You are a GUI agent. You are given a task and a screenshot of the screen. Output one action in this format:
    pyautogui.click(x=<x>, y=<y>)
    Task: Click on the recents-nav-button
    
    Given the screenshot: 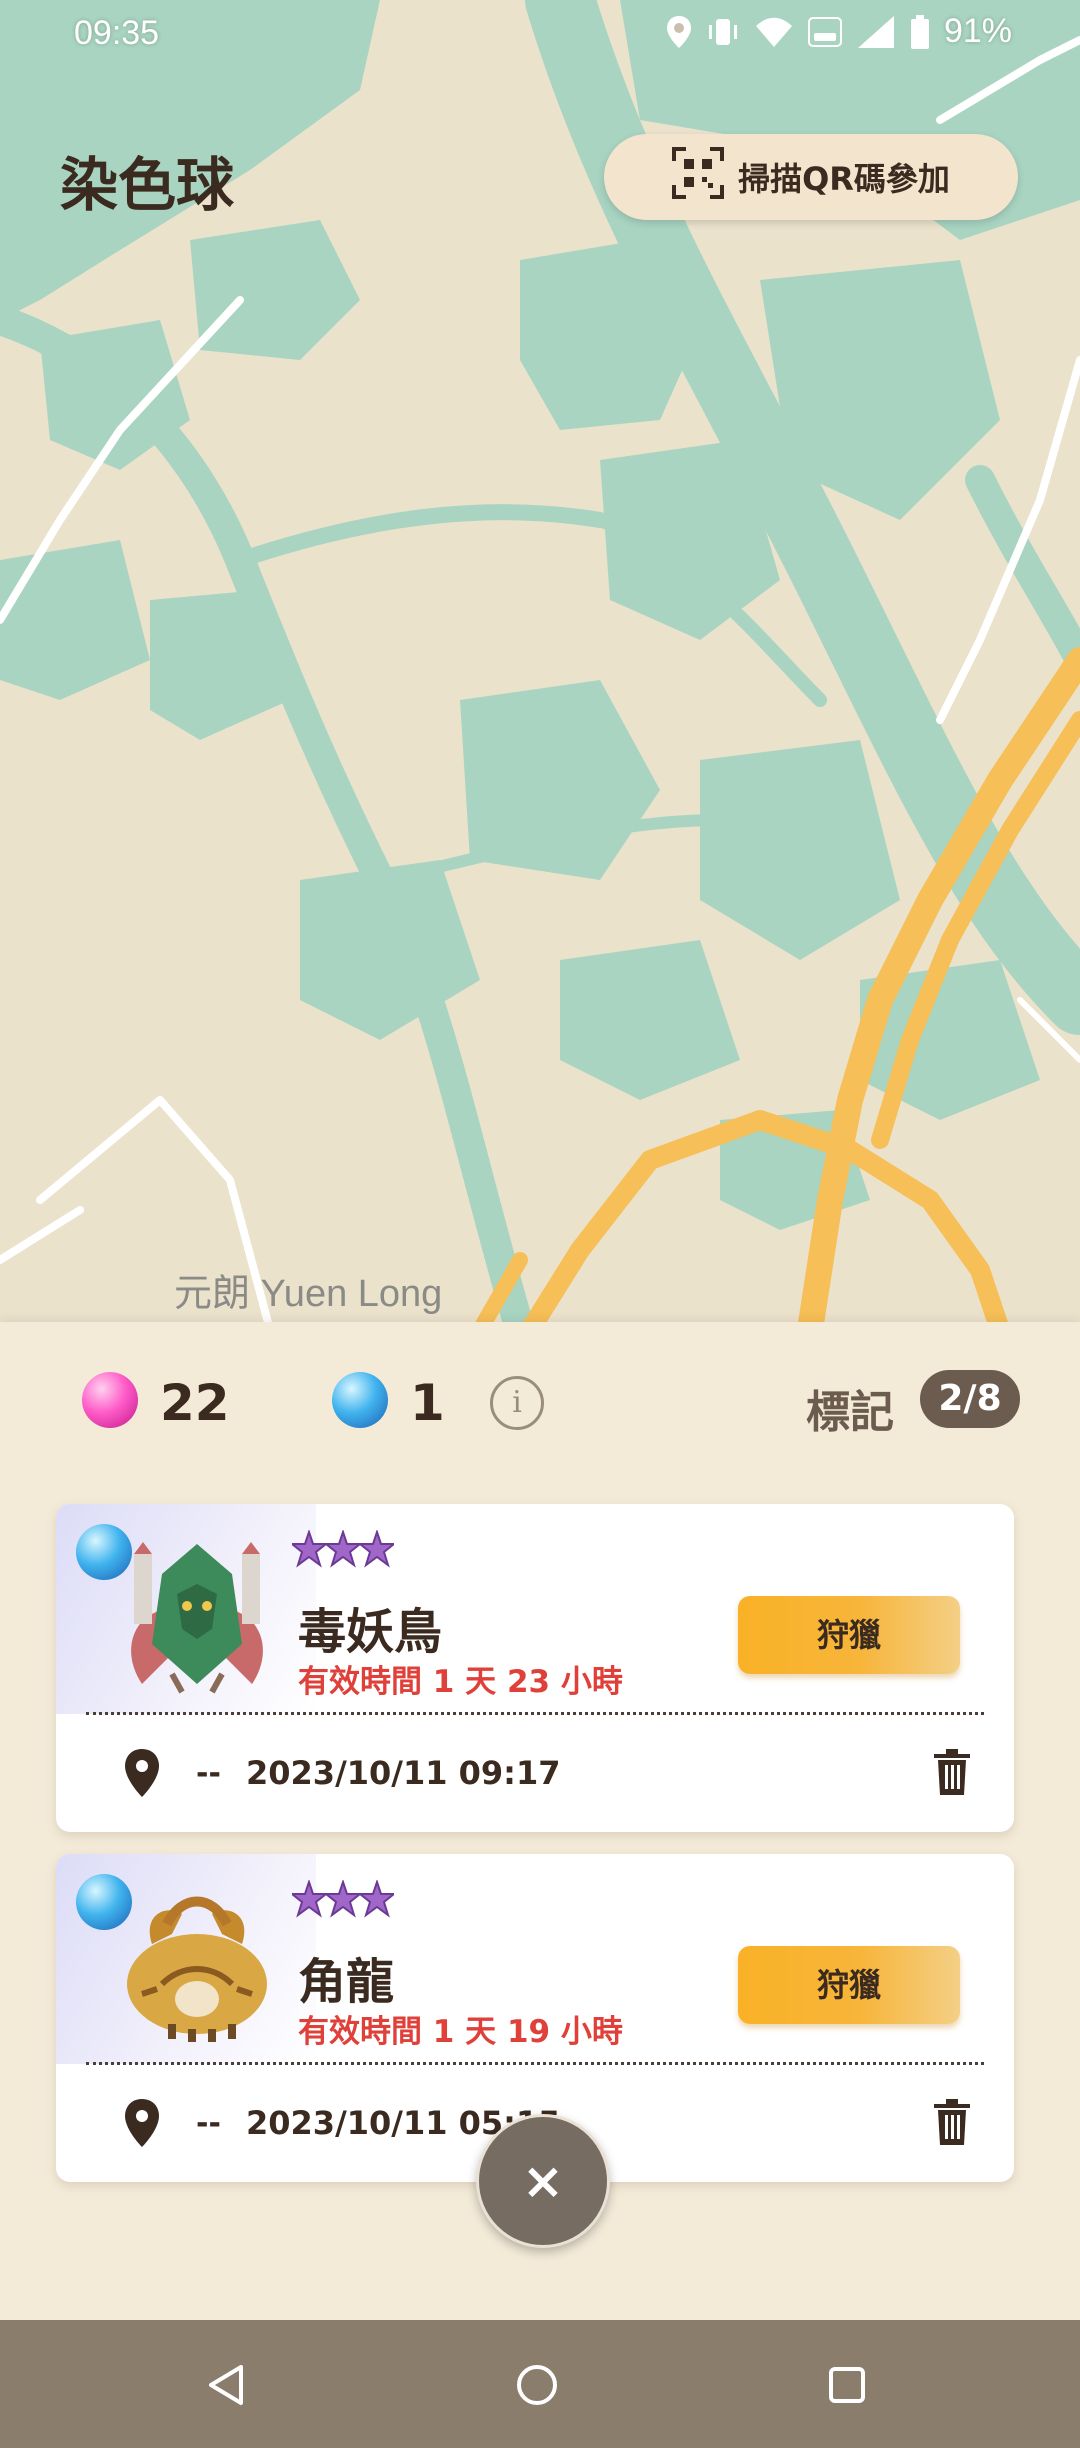 What is the action you would take?
    pyautogui.click(x=847, y=2385)
    